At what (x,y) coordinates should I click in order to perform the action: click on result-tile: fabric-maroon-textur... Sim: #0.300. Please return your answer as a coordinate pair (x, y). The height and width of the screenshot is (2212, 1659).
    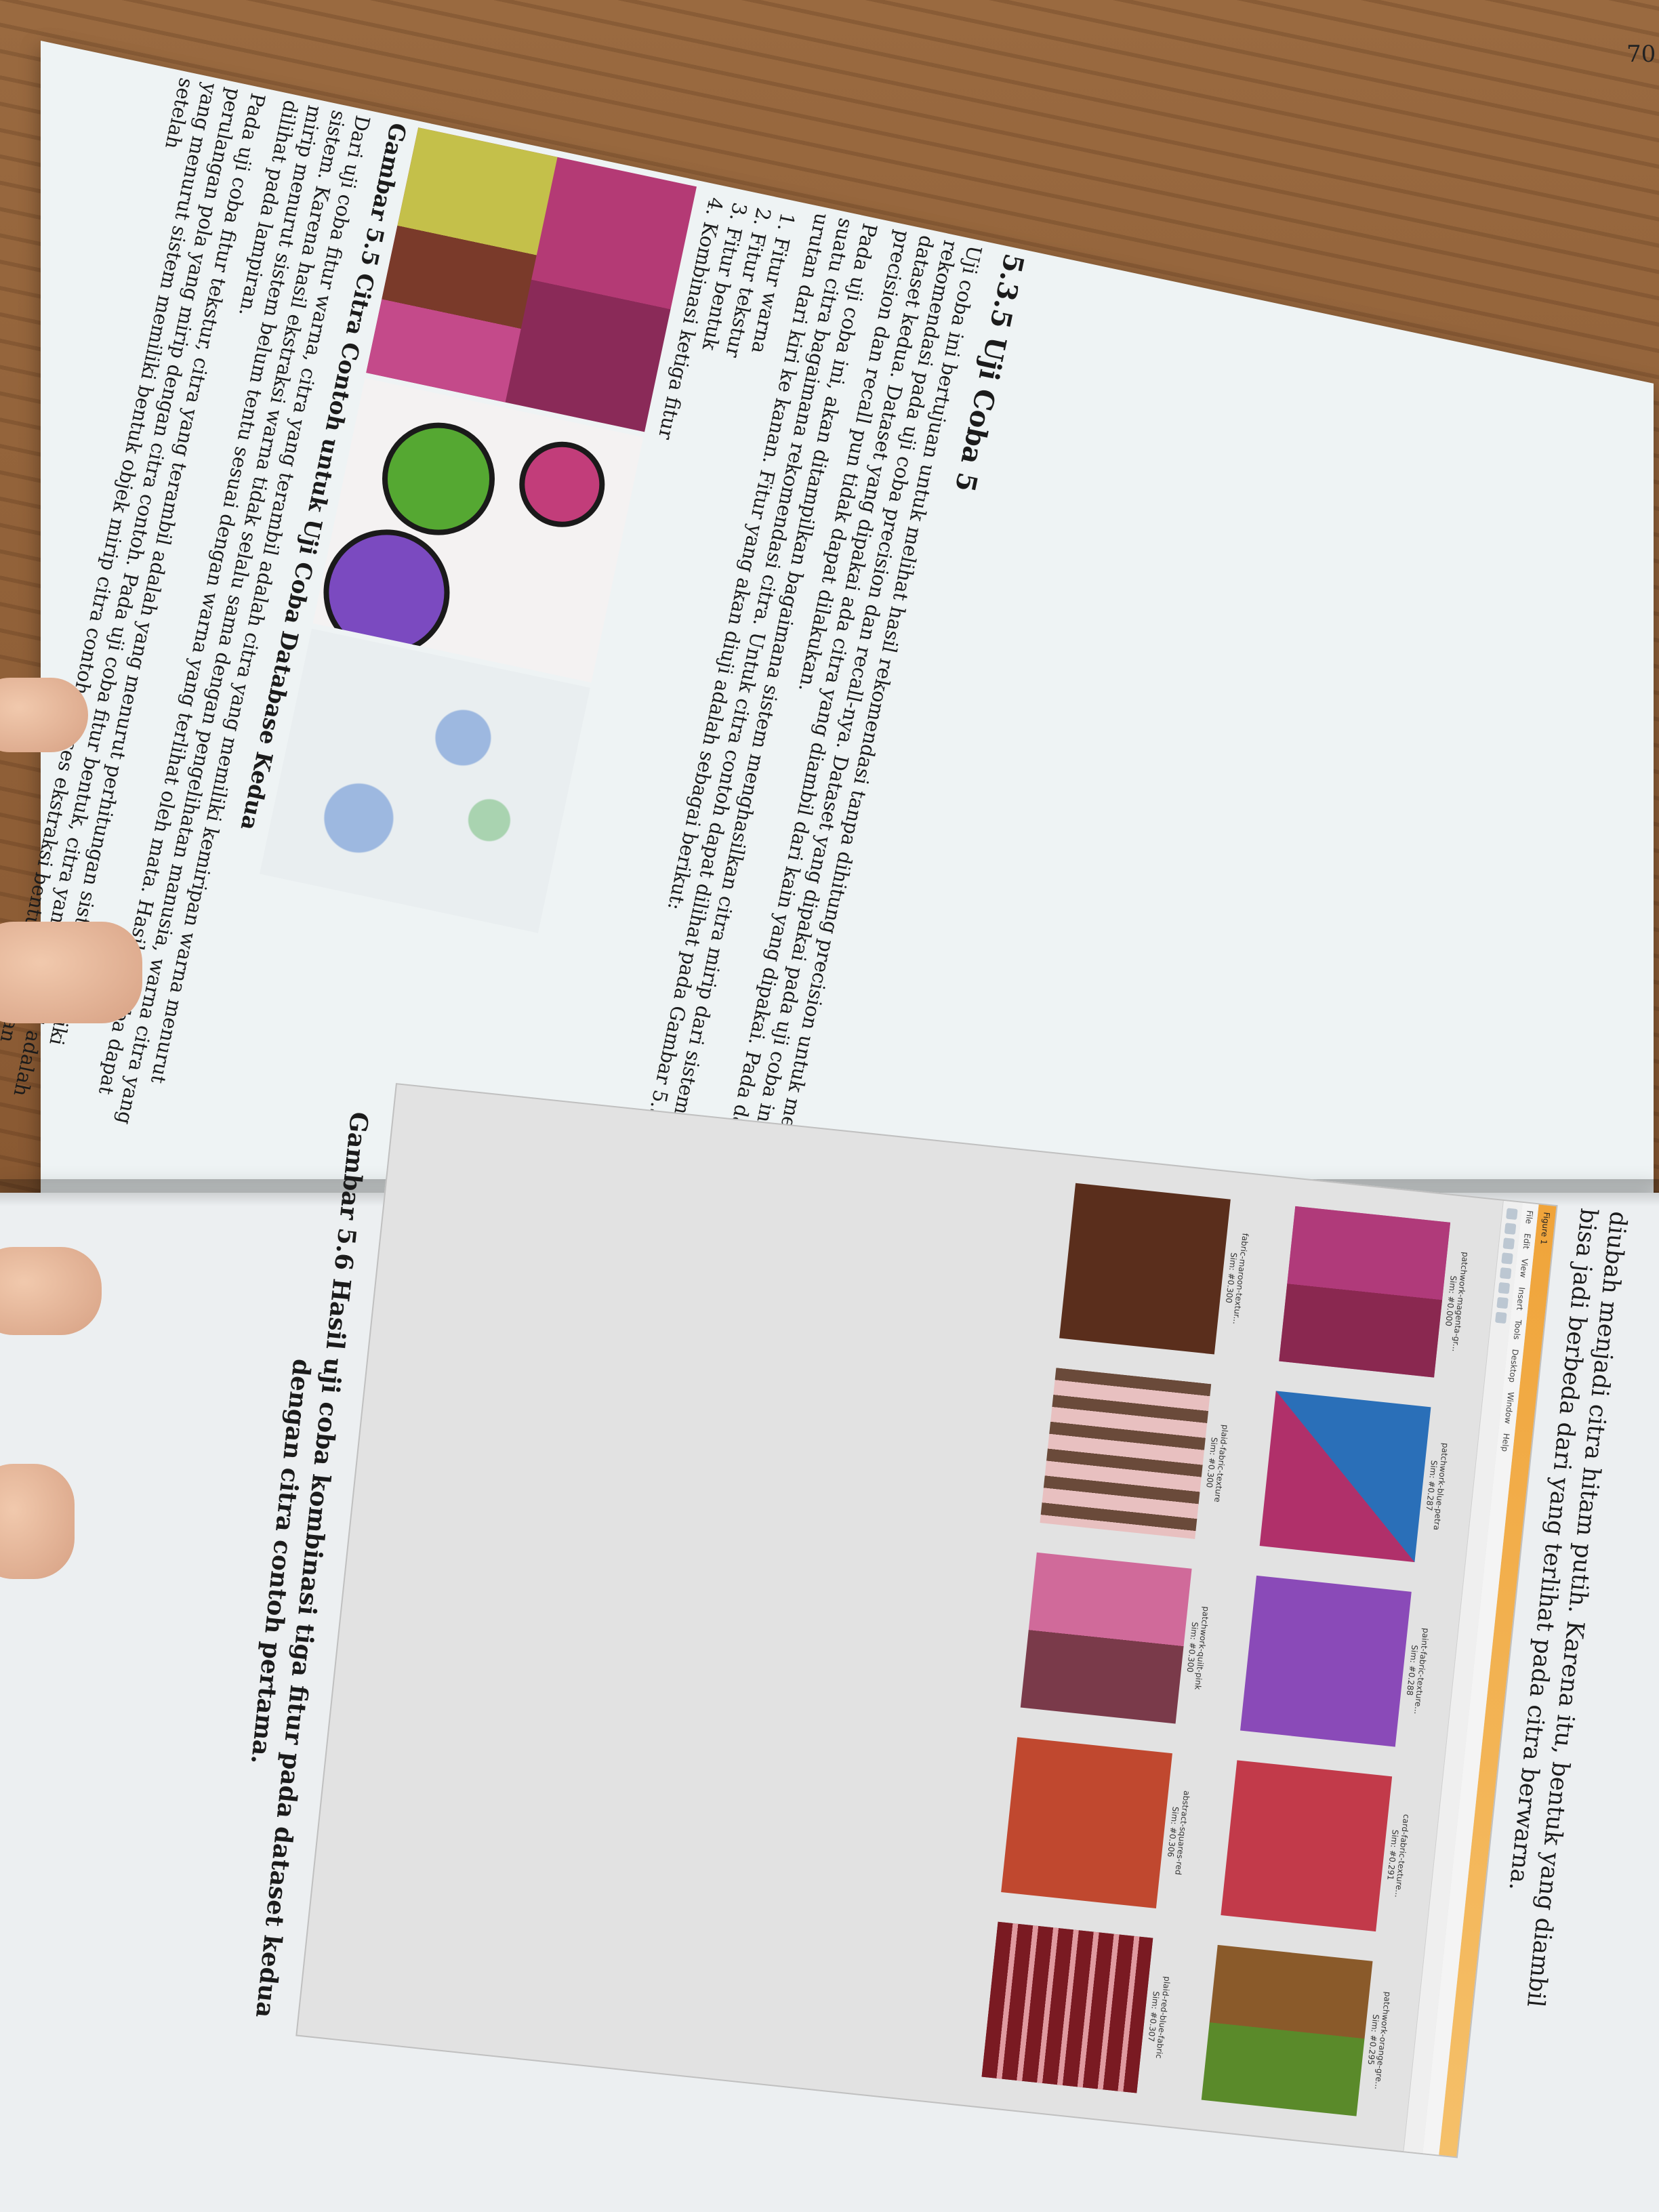
    Looking at the image, I should click on (1144, 1269).